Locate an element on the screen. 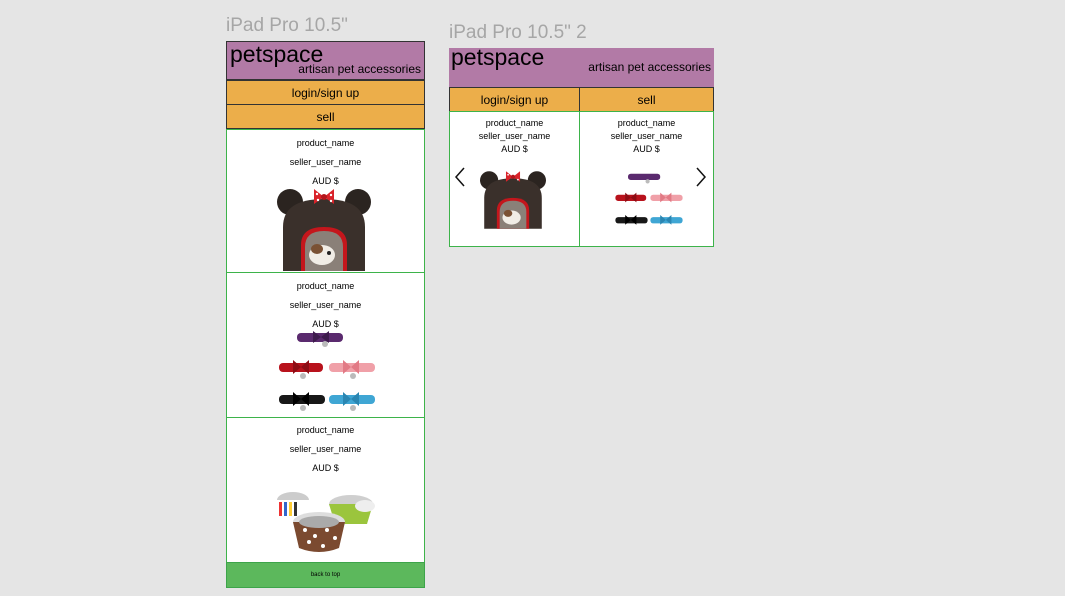 This screenshot has height=596, width=1065. frame-title-1: iPad Pro 10.5" is located at coordinates (287, 25).